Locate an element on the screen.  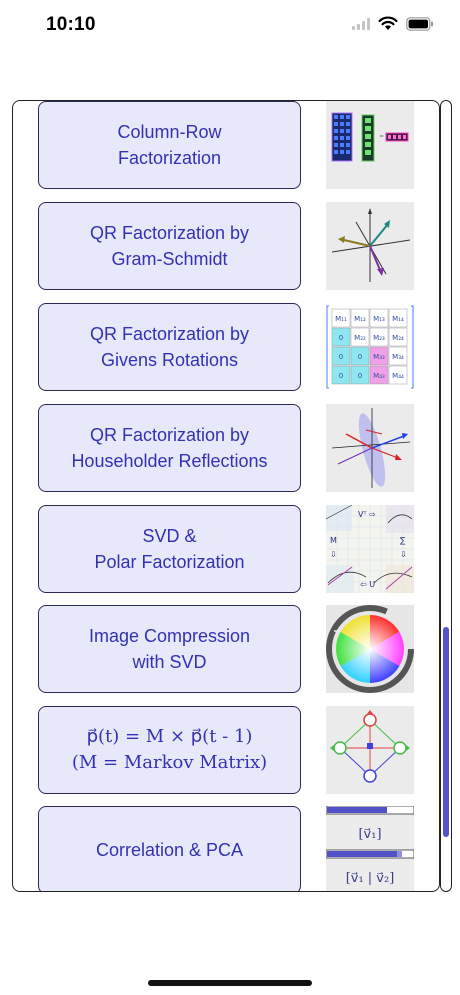
status-bar: 10:10 is located at coordinates (230, 26).